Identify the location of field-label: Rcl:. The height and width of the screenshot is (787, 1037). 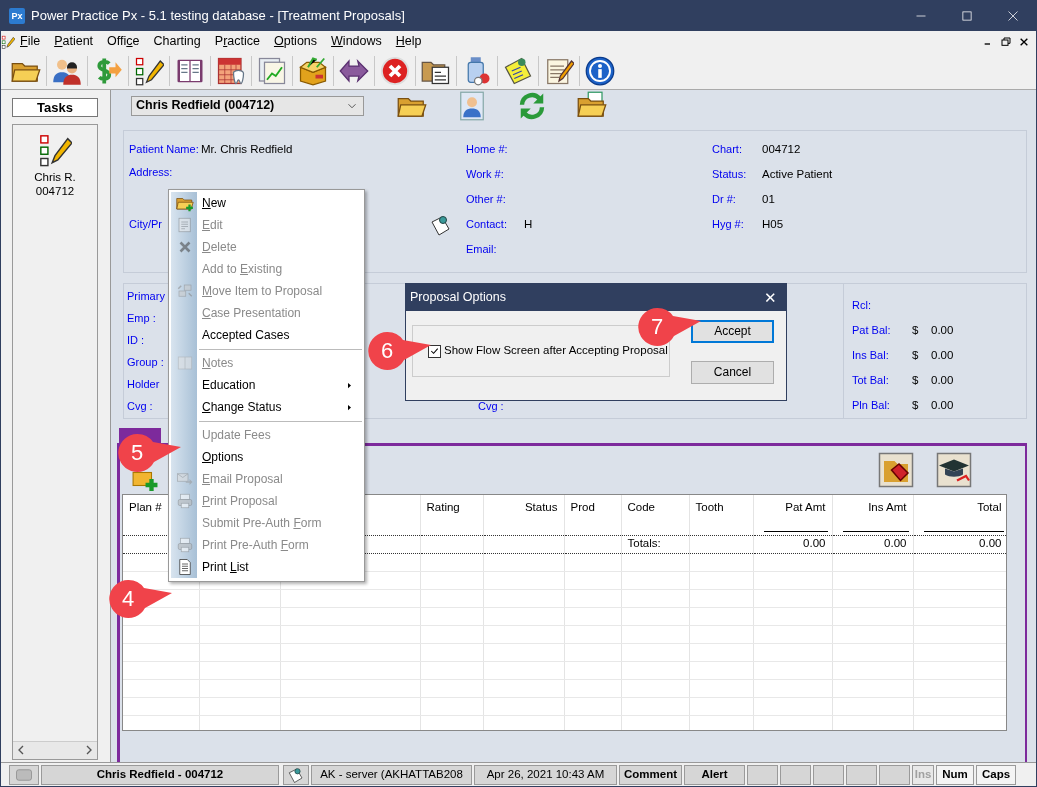
(862, 305).